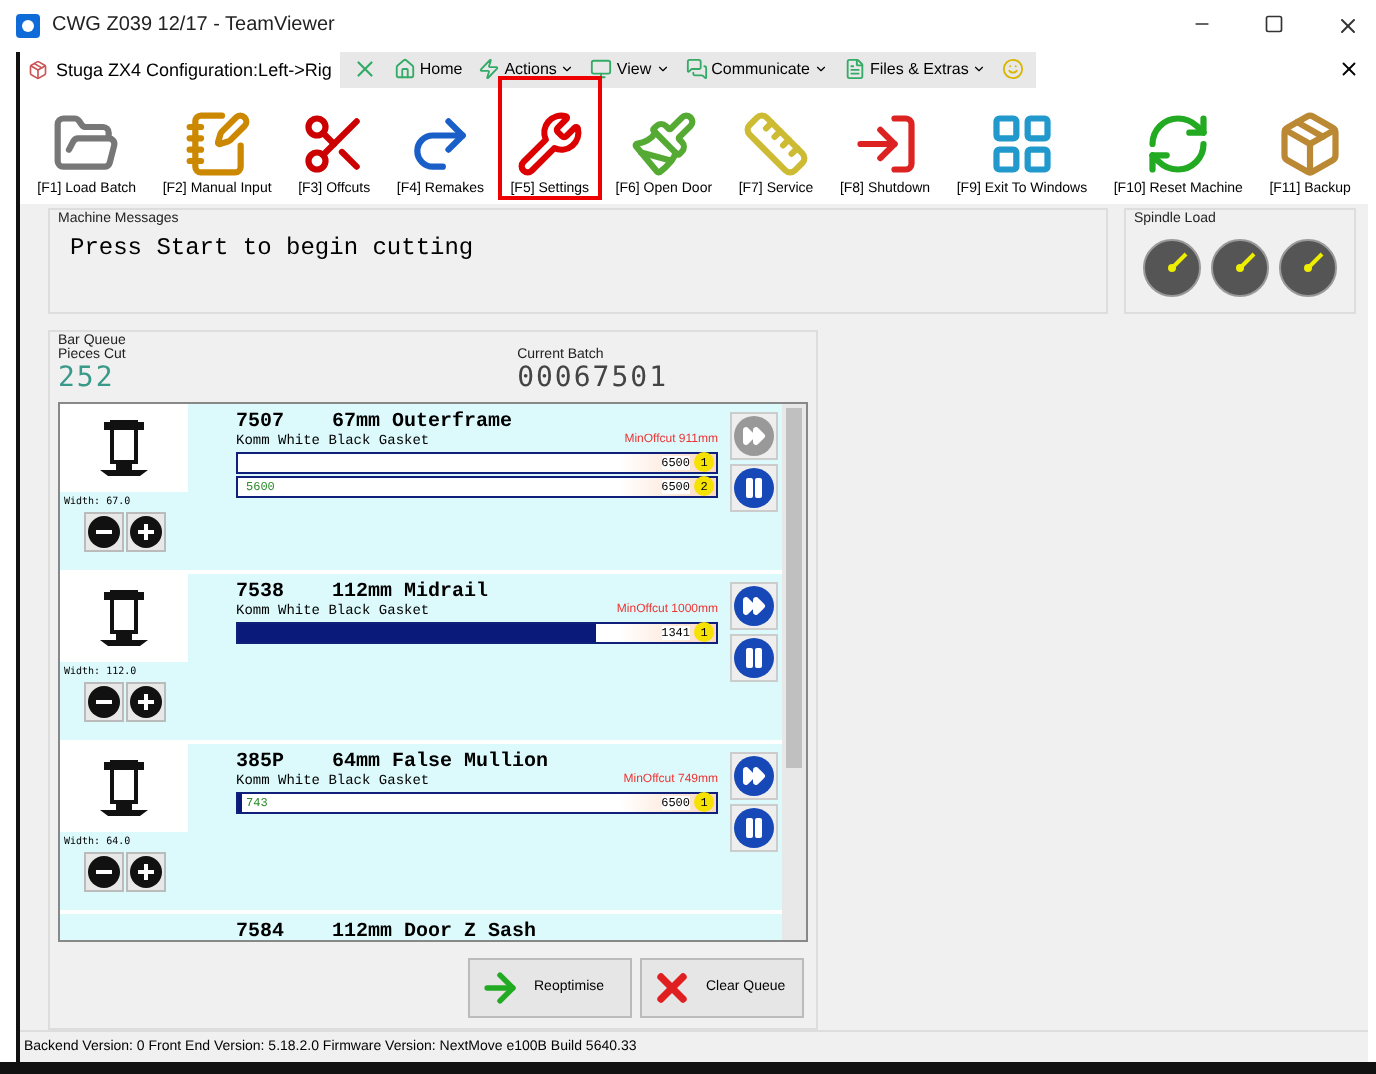 This screenshot has width=1376, height=1074. Describe the element at coordinates (260, 422) in the screenshot. I see `item-id: 7507` at that location.